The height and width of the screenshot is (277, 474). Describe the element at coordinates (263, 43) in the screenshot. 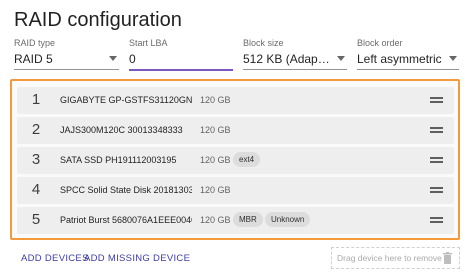

I see `block-size-label: Block size` at that location.